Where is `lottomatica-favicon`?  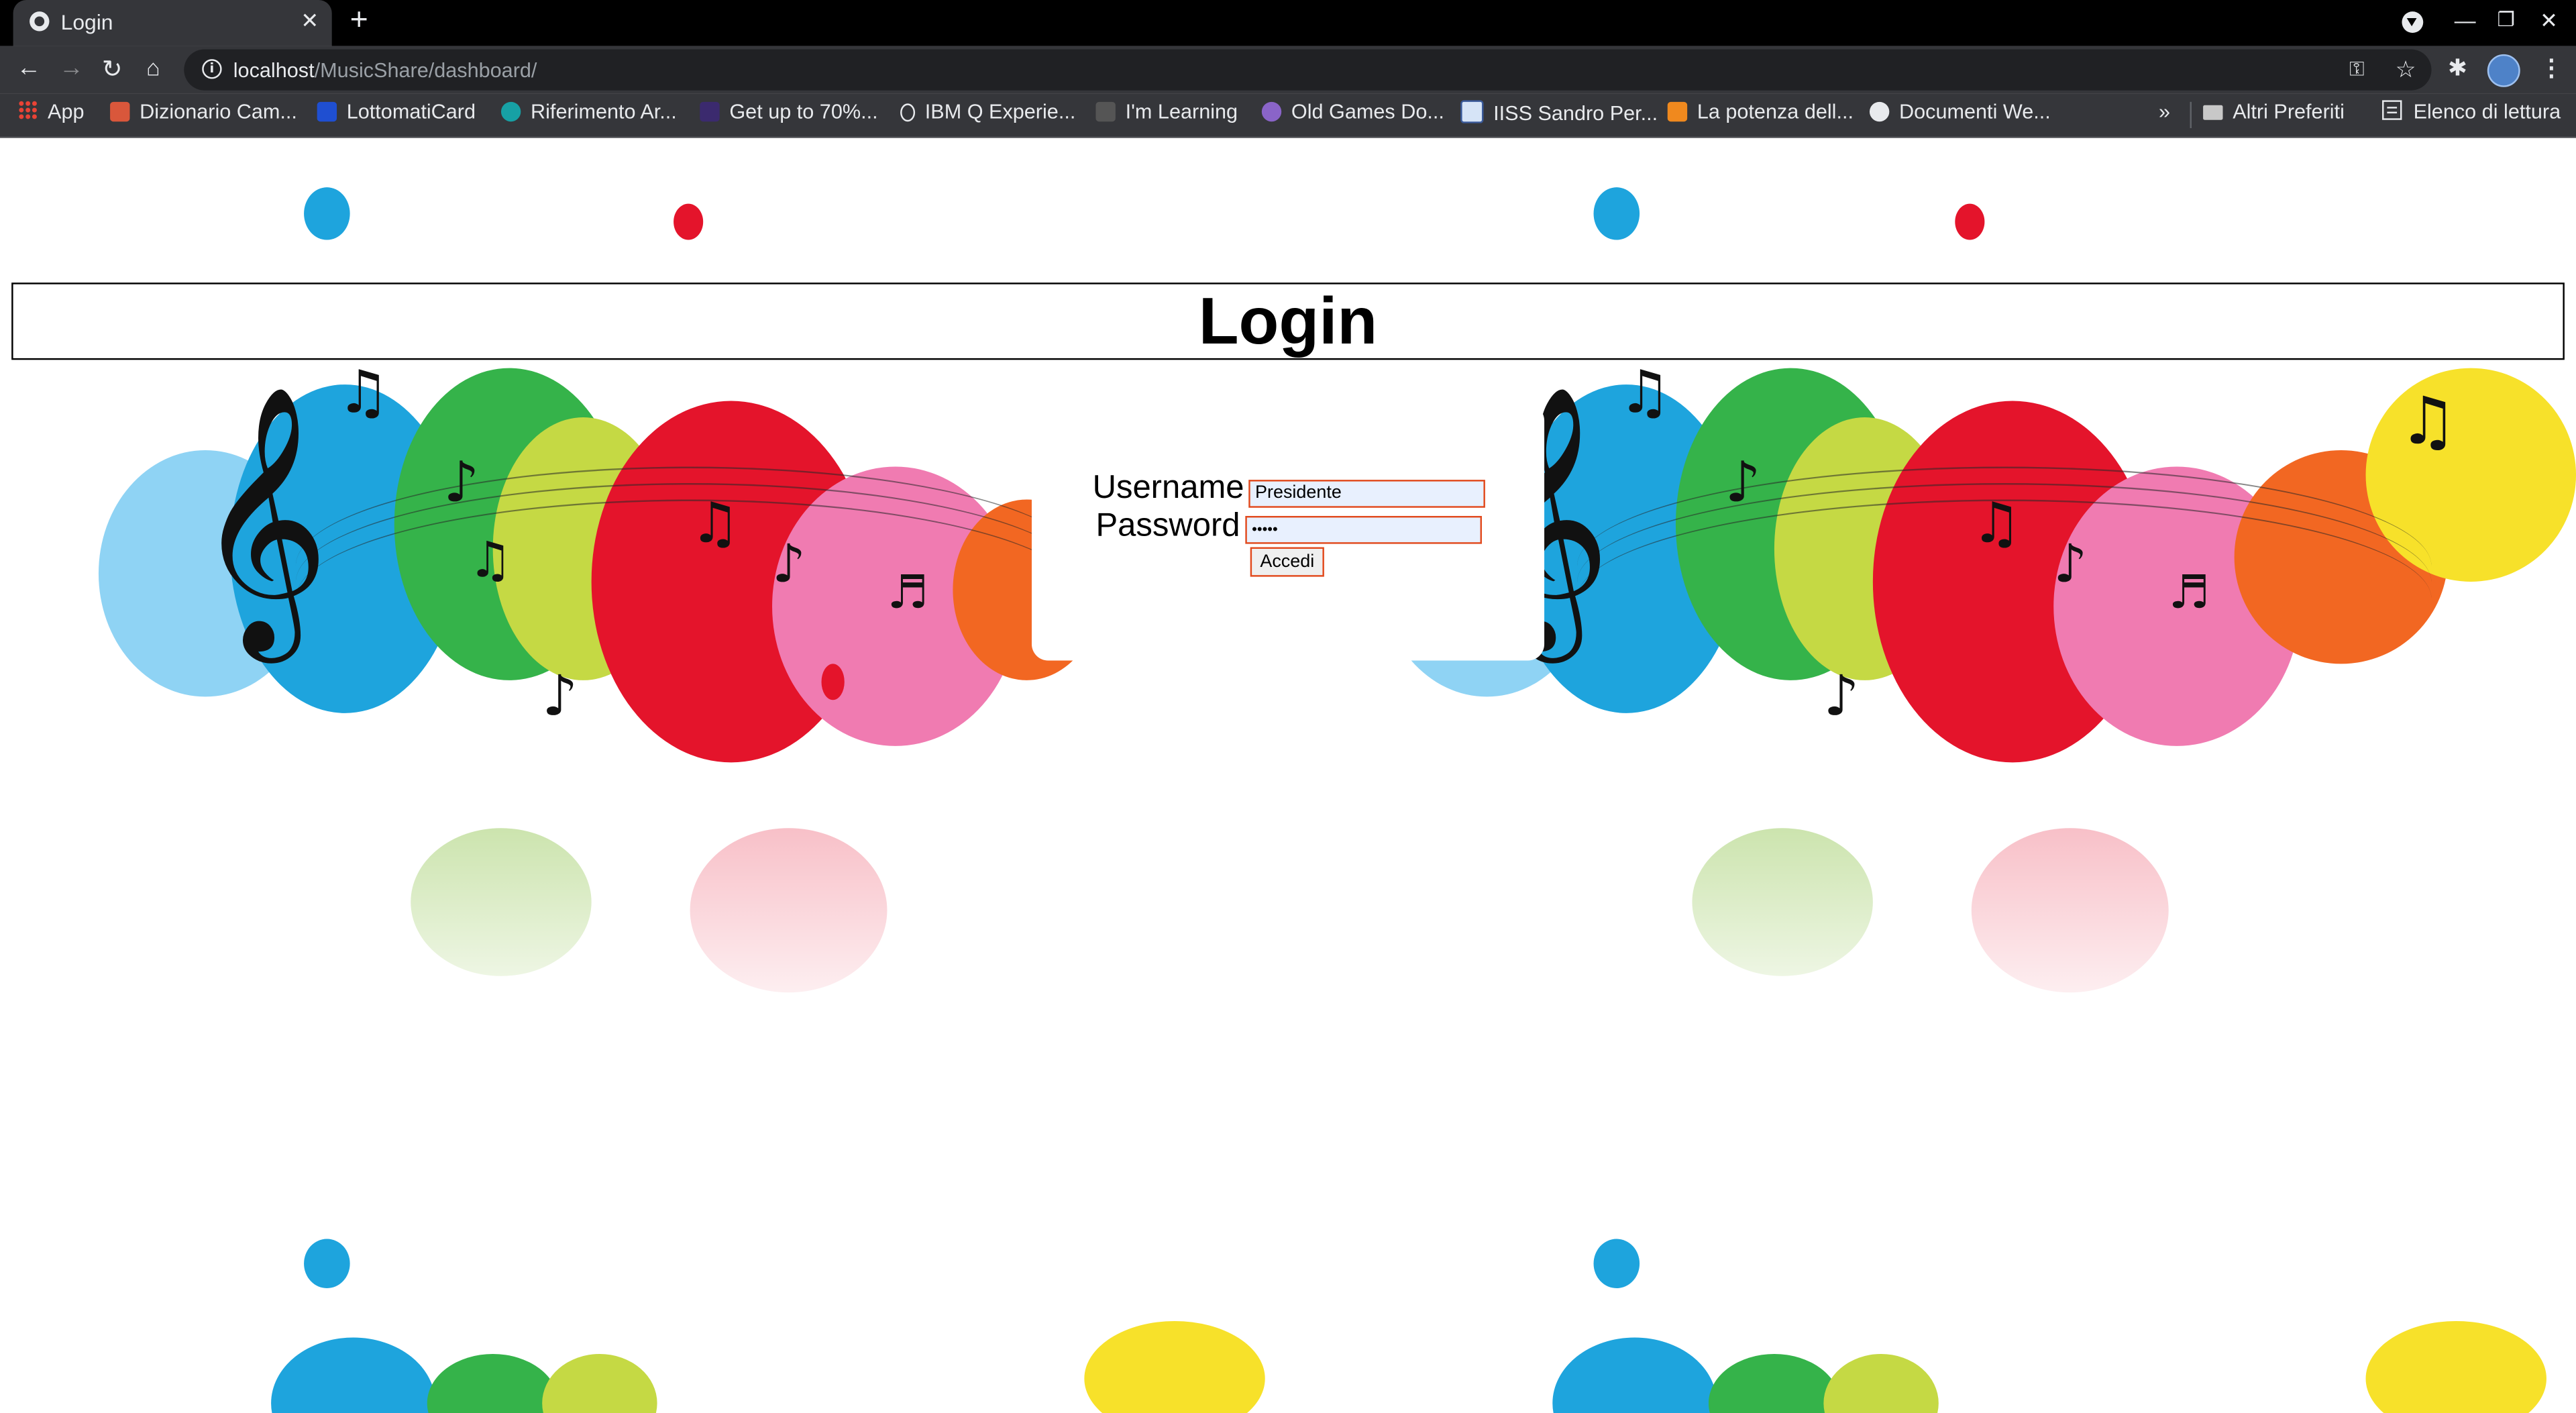
lottomatica-favicon is located at coordinates (327, 111).